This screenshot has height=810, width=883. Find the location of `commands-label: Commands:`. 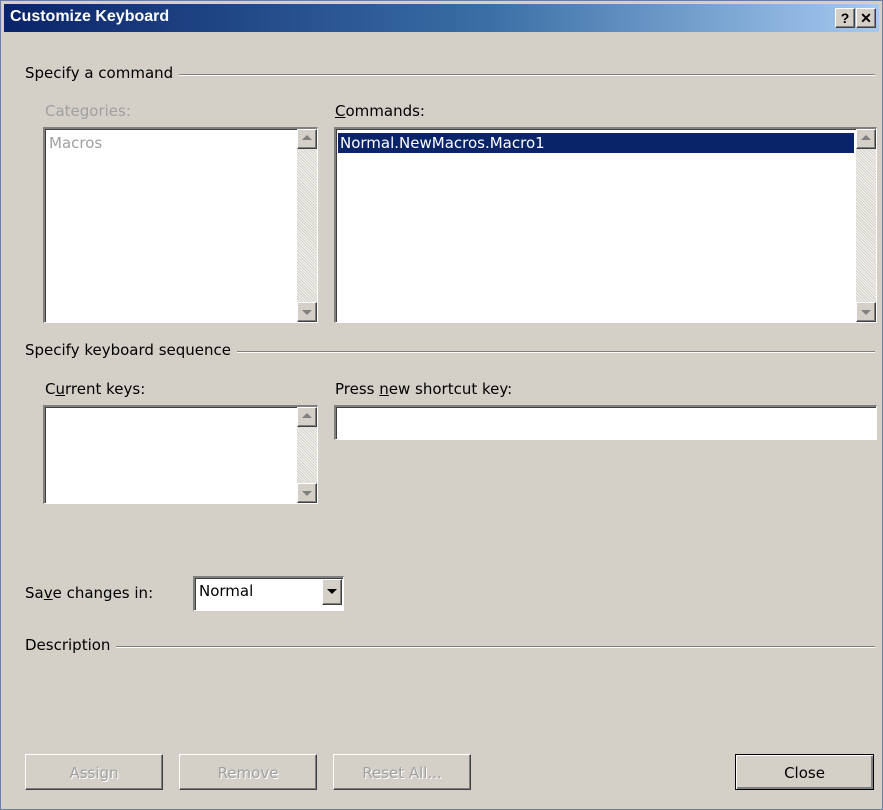

commands-label: Commands: is located at coordinates (380, 111).